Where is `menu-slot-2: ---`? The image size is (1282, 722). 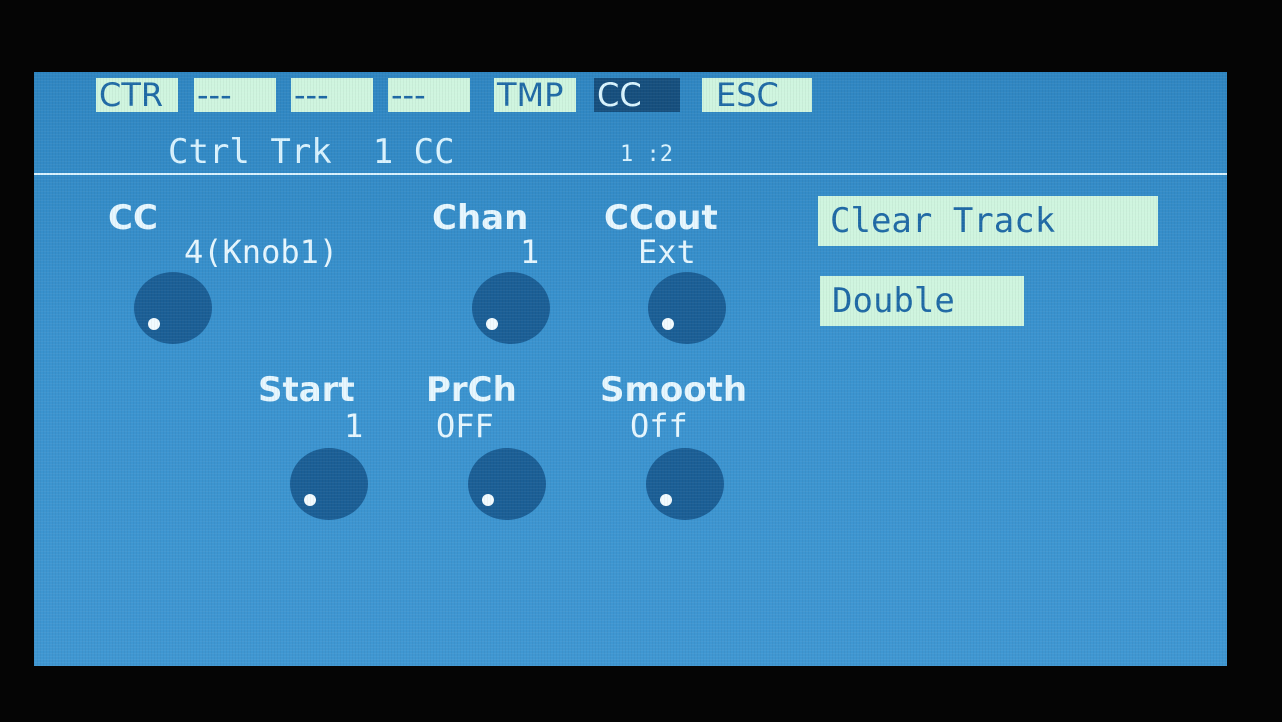
menu-slot-2: --- is located at coordinates (332, 95).